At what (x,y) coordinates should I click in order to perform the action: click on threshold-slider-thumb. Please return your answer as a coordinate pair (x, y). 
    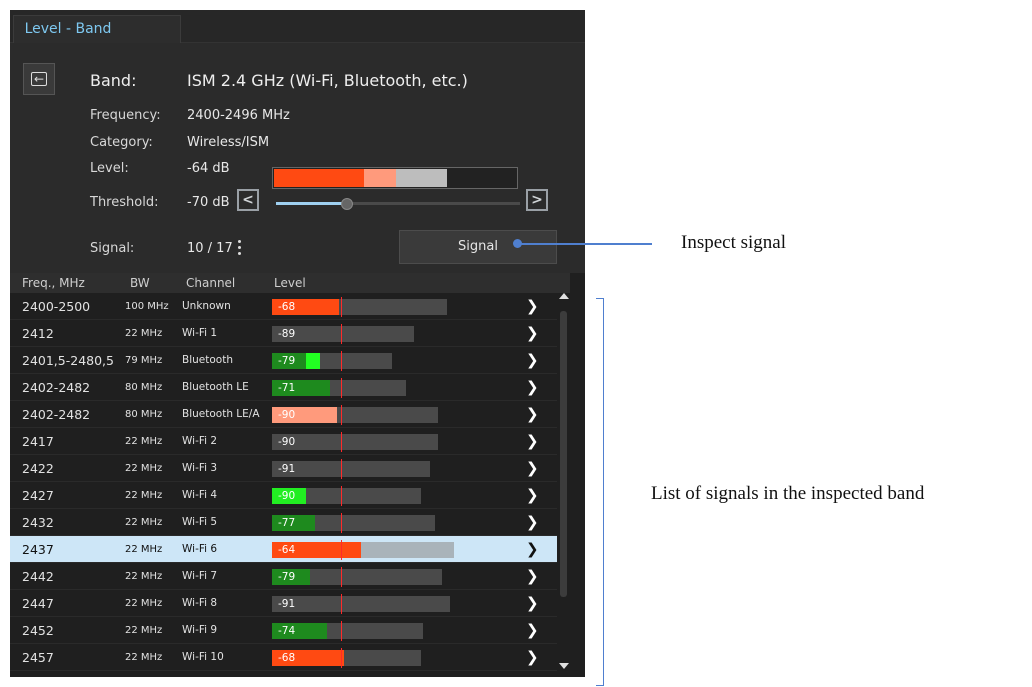
    Looking at the image, I should click on (347, 204).